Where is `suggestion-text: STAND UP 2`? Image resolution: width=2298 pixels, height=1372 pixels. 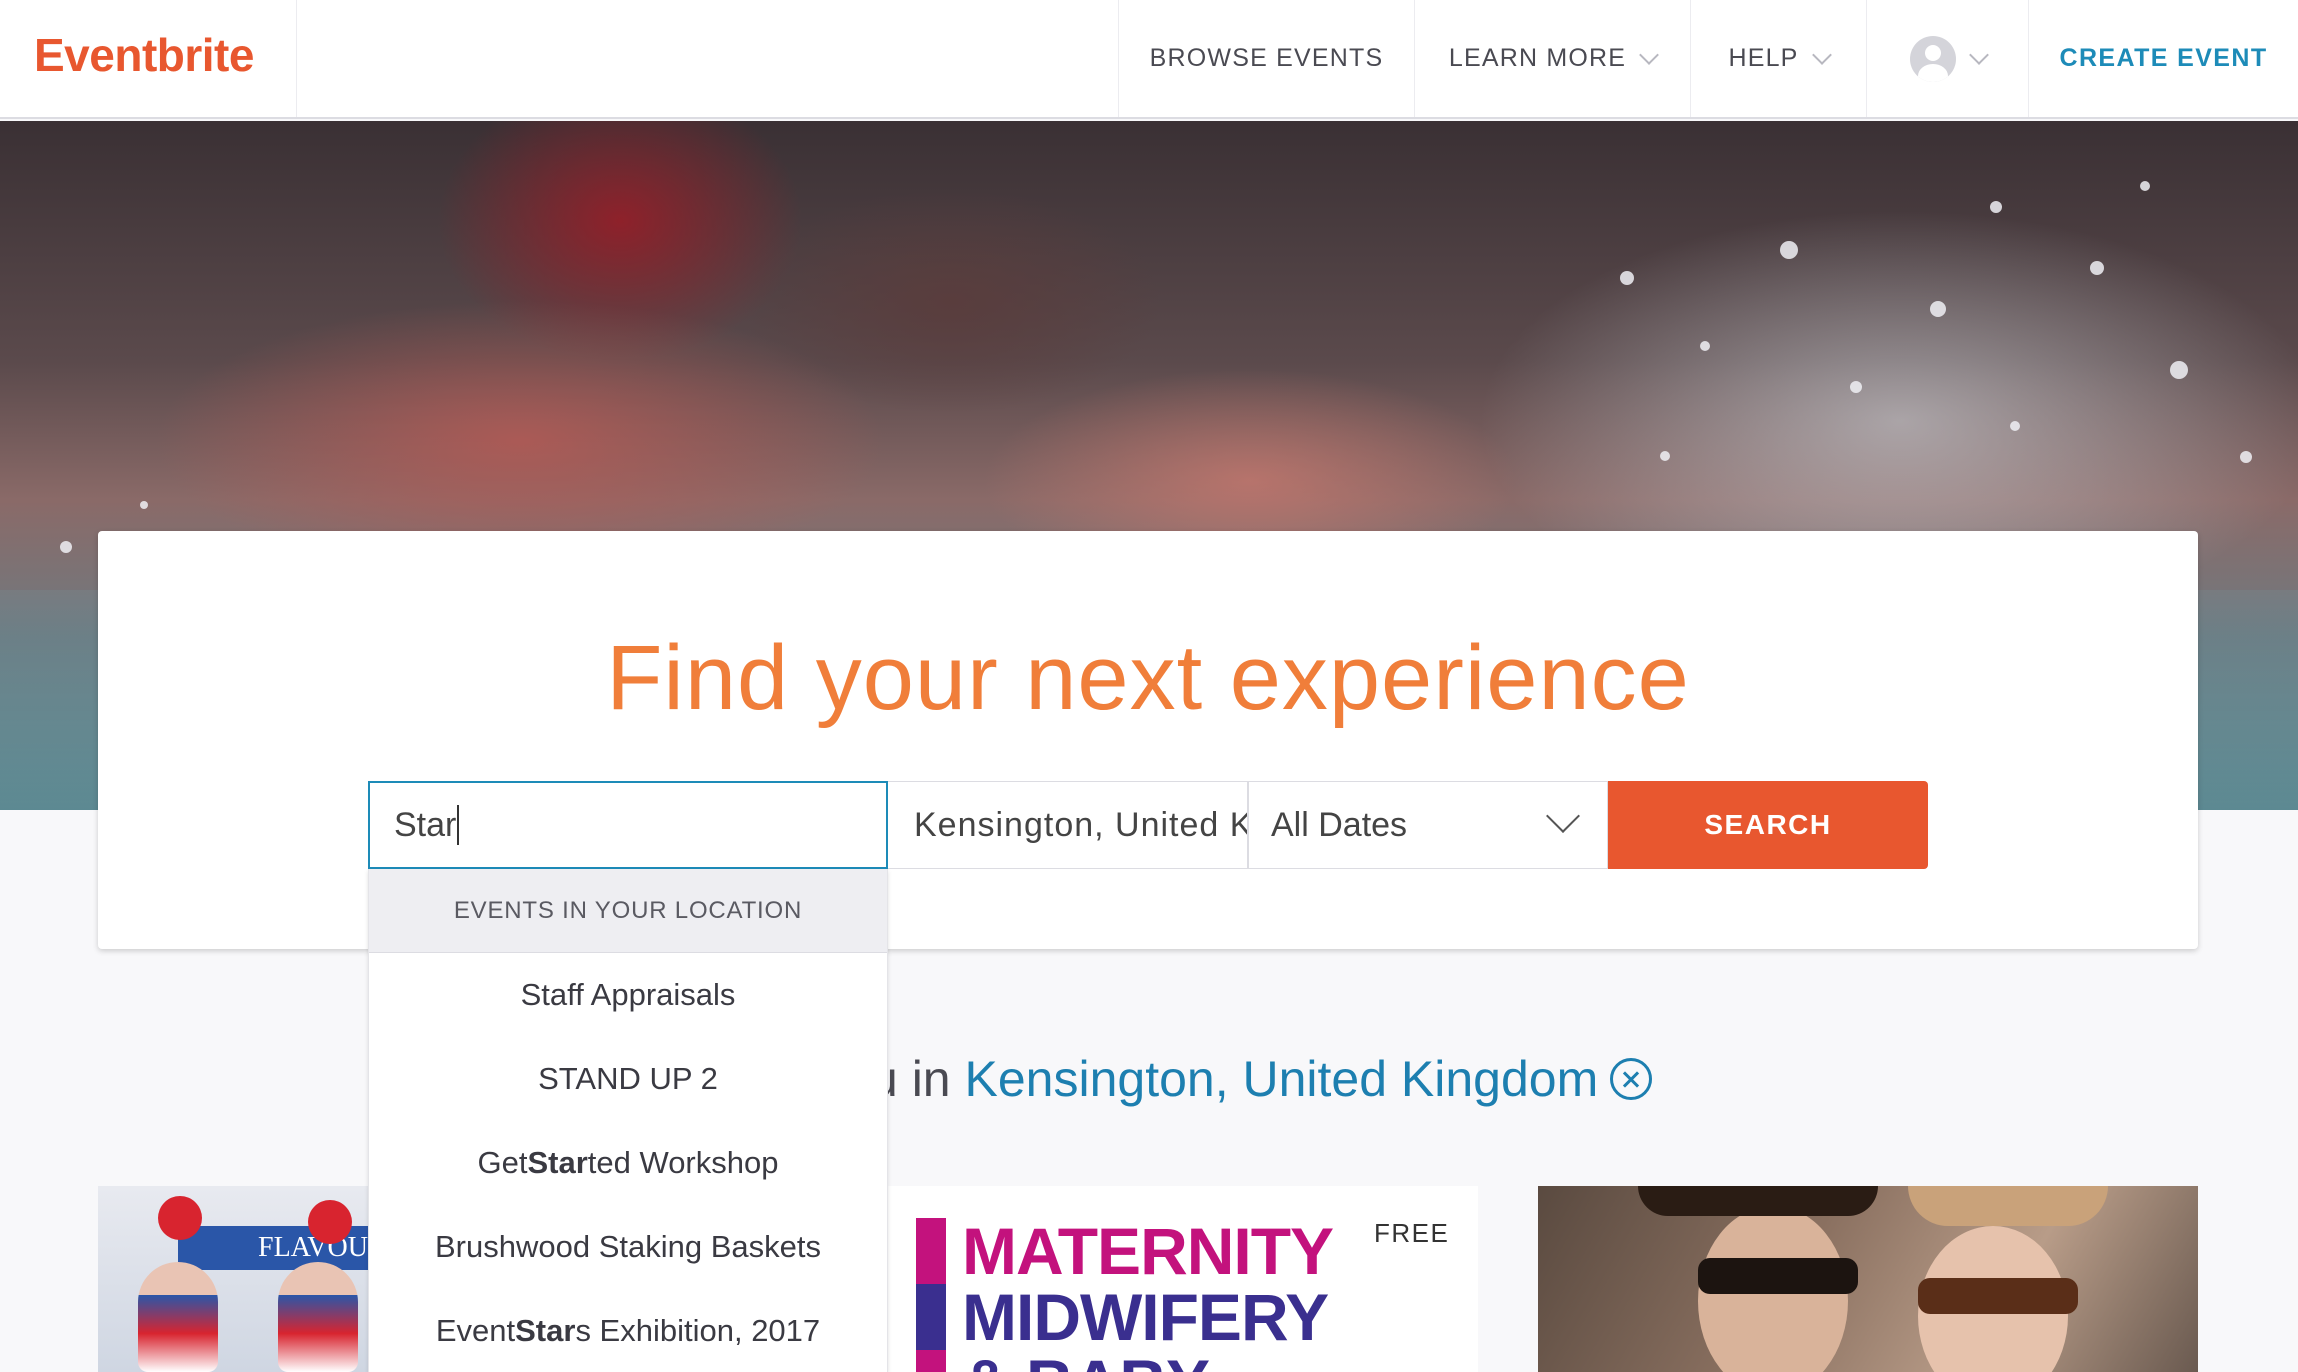
suggestion-text: STAND UP 2 is located at coordinates (628, 1078).